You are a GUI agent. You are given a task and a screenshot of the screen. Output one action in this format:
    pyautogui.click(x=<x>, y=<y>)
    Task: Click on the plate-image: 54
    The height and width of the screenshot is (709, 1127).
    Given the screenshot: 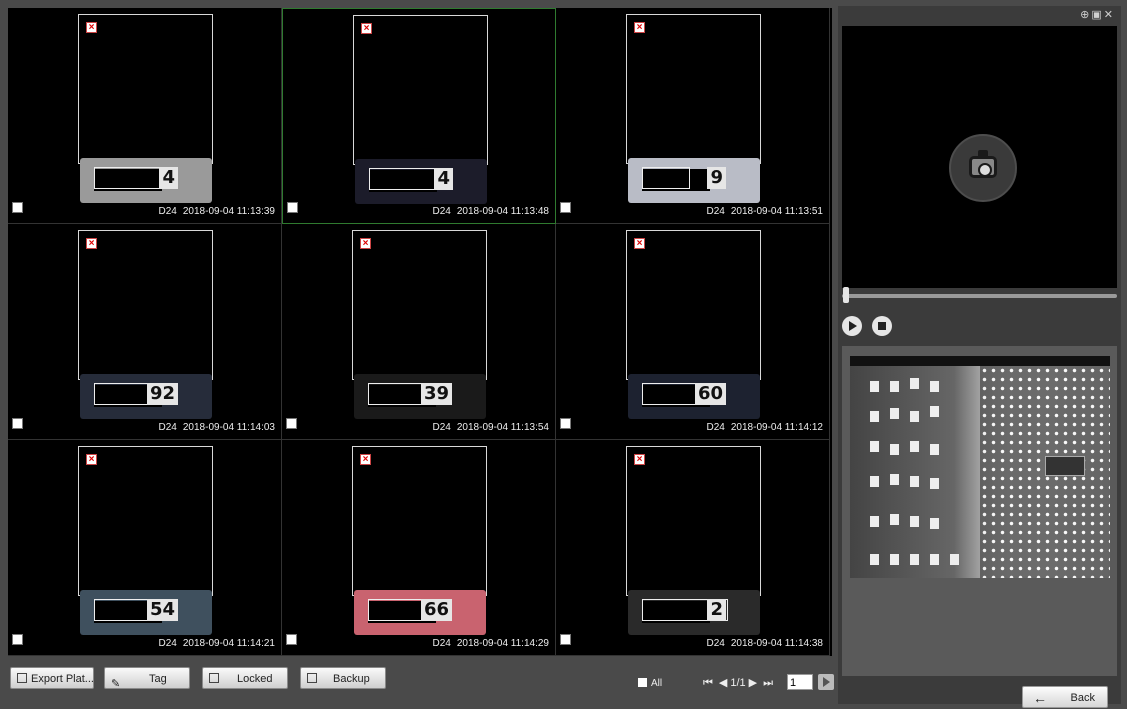 What is the action you would take?
    pyautogui.click(x=146, y=612)
    